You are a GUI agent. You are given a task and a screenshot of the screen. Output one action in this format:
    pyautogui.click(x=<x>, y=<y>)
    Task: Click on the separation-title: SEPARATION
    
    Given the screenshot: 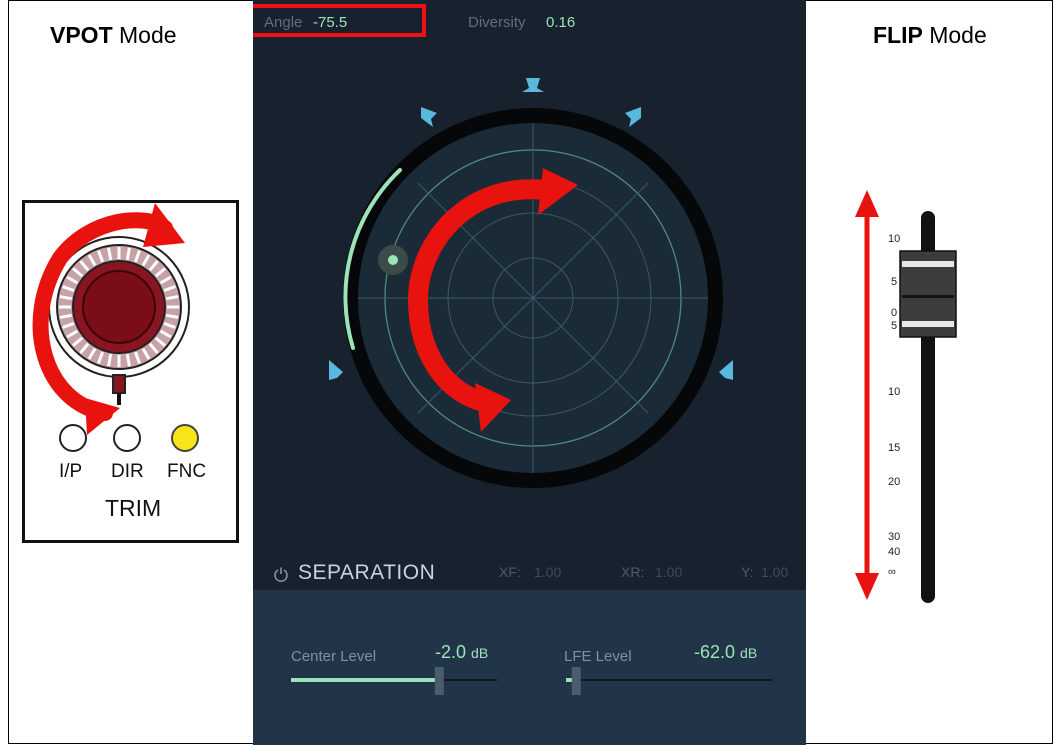 What is the action you would take?
    pyautogui.click(x=367, y=572)
    